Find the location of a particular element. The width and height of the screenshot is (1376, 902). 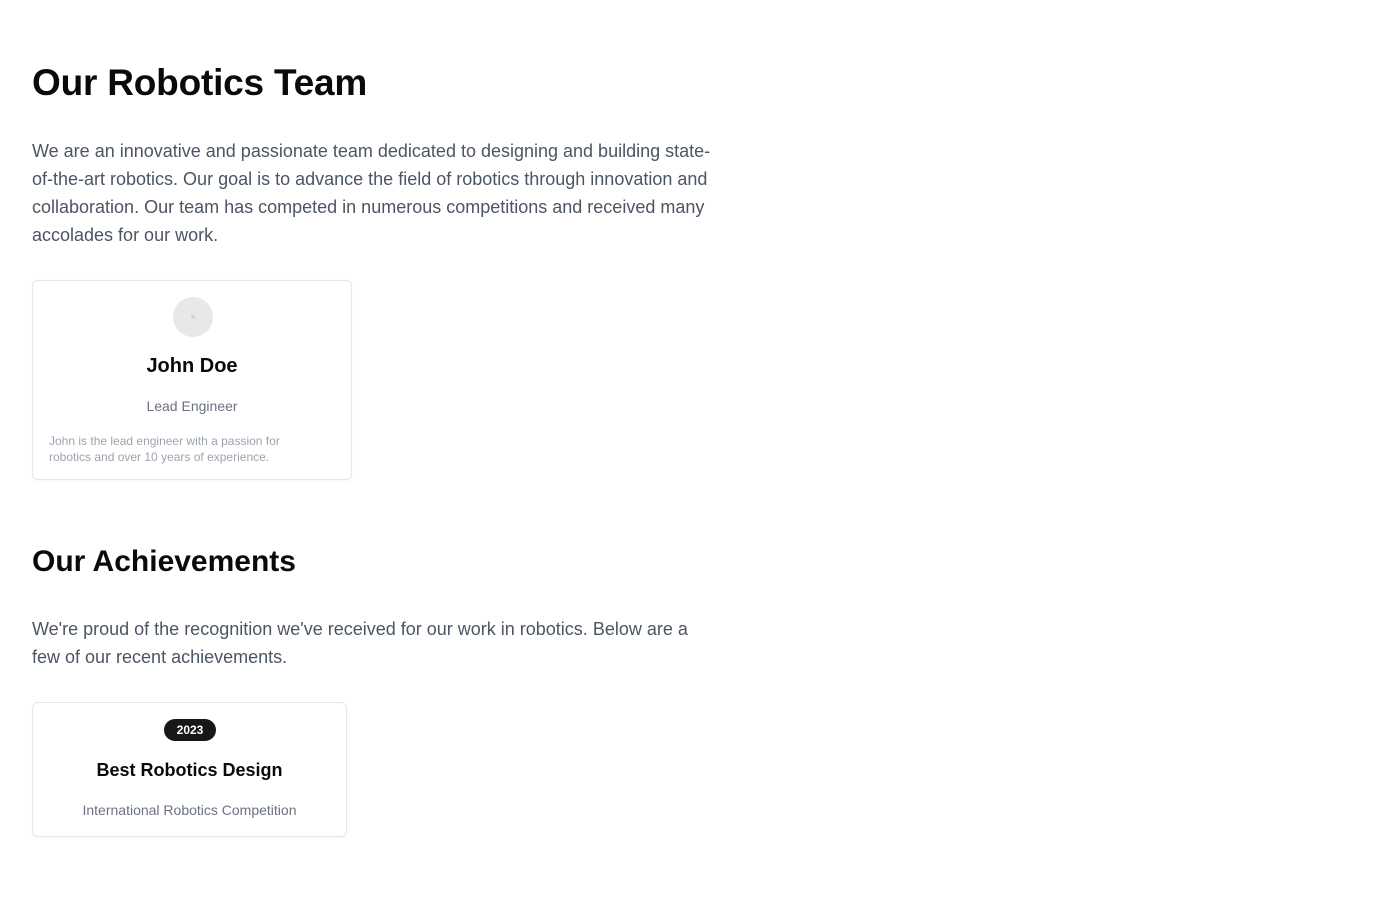

achievement-event: International Robotics Competition is located at coordinates (189, 810).